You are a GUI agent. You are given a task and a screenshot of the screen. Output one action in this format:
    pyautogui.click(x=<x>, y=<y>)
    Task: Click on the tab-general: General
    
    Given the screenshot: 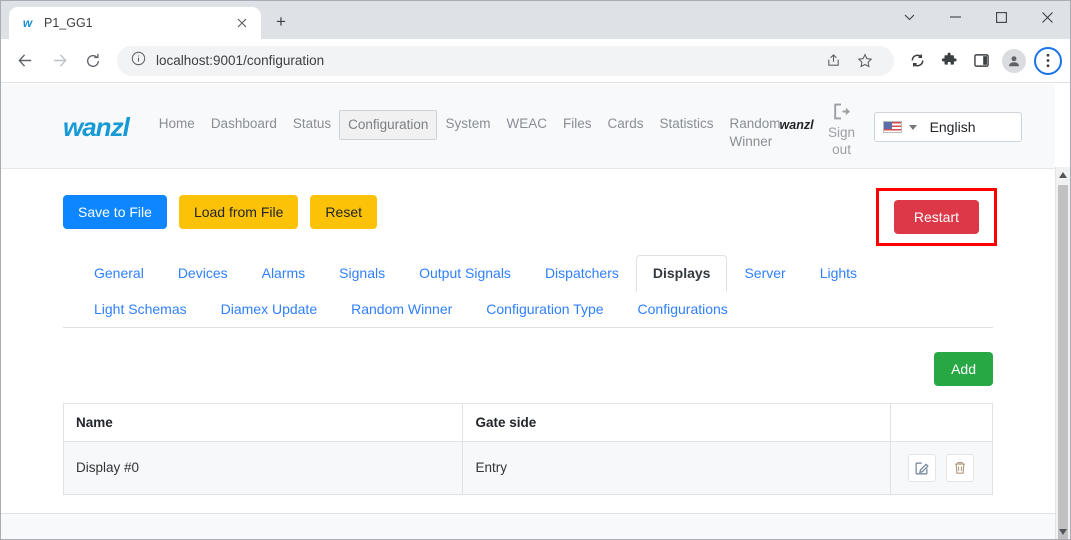 What is the action you would take?
    pyautogui.click(x=119, y=273)
    